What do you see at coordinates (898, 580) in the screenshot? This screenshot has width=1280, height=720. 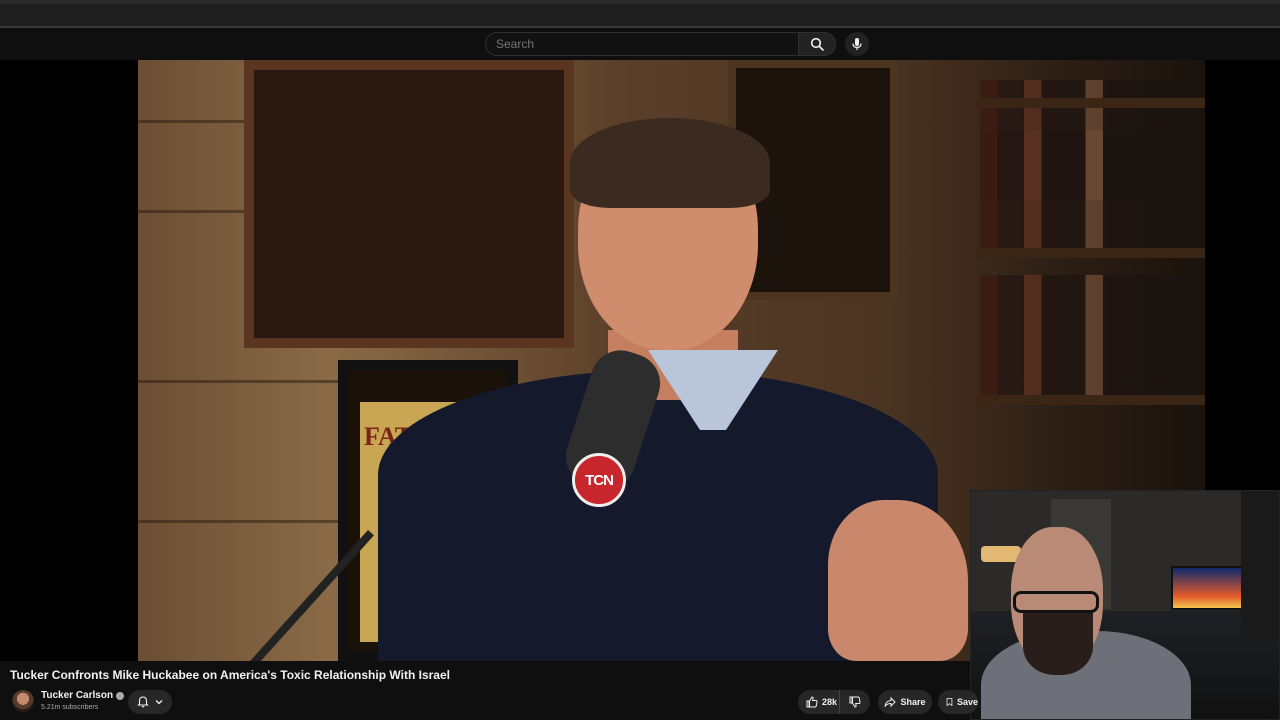 I see `host-hand` at bounding box center [898, 580].